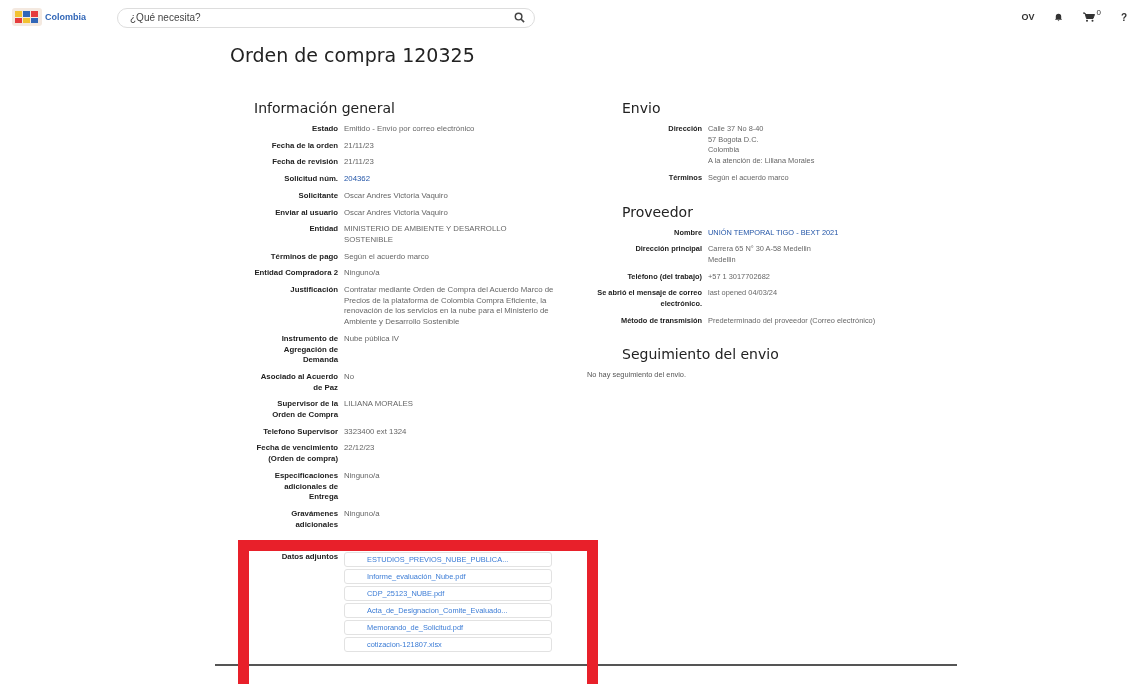 The height and width of the screenshot is (684, 1147). I want to click on search-icon, so click(519, 17).